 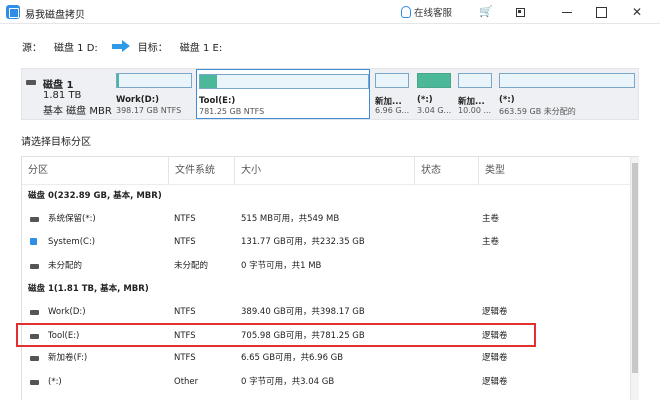 What do you see at coordinates (95, 171) in the screenshot?
I see `column-partition: 分区` at bounding box center [95, 171].